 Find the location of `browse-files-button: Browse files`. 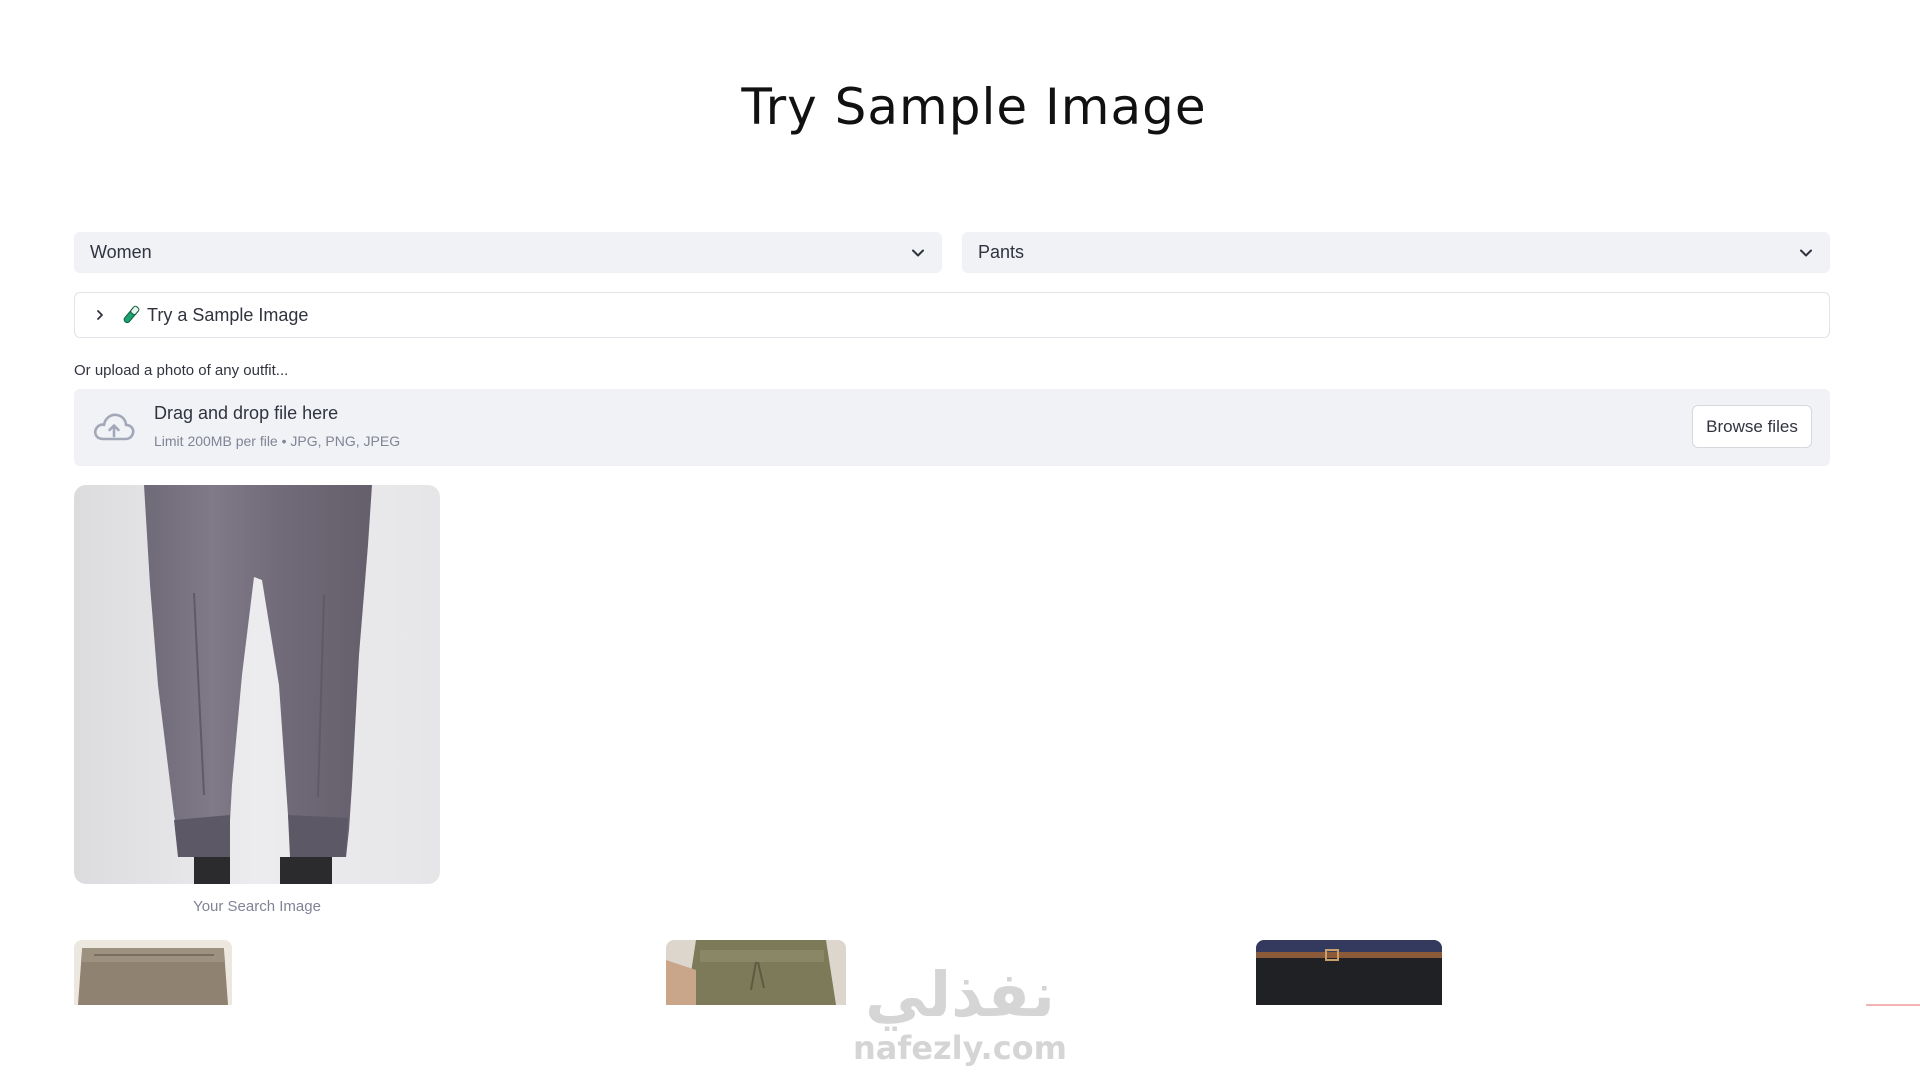

browse-files-button: Browse files is located at coordinates (1752, 426).